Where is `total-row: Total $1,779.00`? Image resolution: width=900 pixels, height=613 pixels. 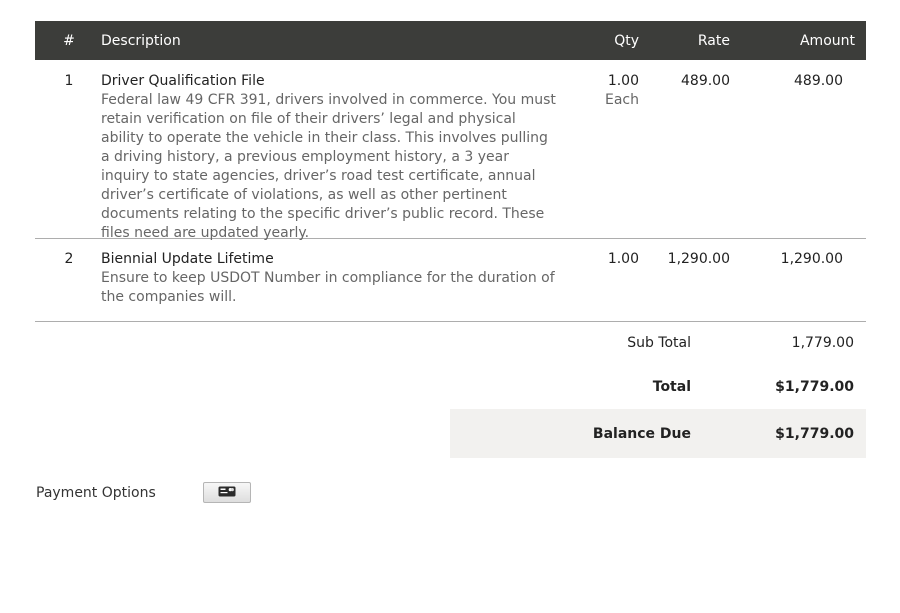 total-row: Total $1,779.00 is located at coordinates (658, 387).